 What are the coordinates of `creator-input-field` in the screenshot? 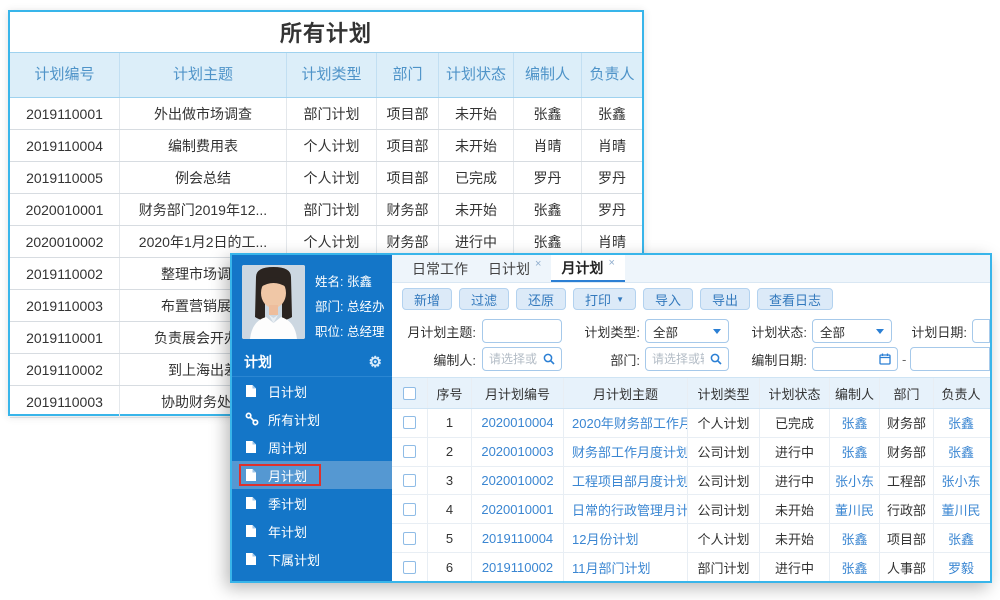 It's located at (513, 359).